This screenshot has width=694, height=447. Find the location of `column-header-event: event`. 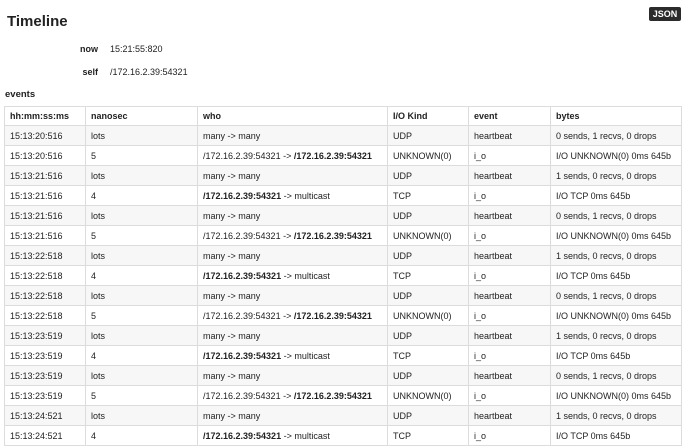

column-header-event: event is located at coordinates (509, 116).